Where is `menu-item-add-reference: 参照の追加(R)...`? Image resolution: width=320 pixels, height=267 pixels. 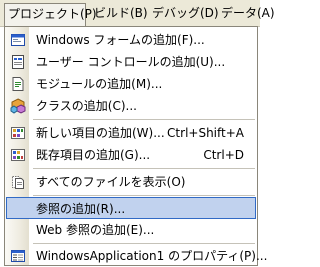
menu-item-add-reference: 参照の追加(R)... is located at coordinates (131, 208).